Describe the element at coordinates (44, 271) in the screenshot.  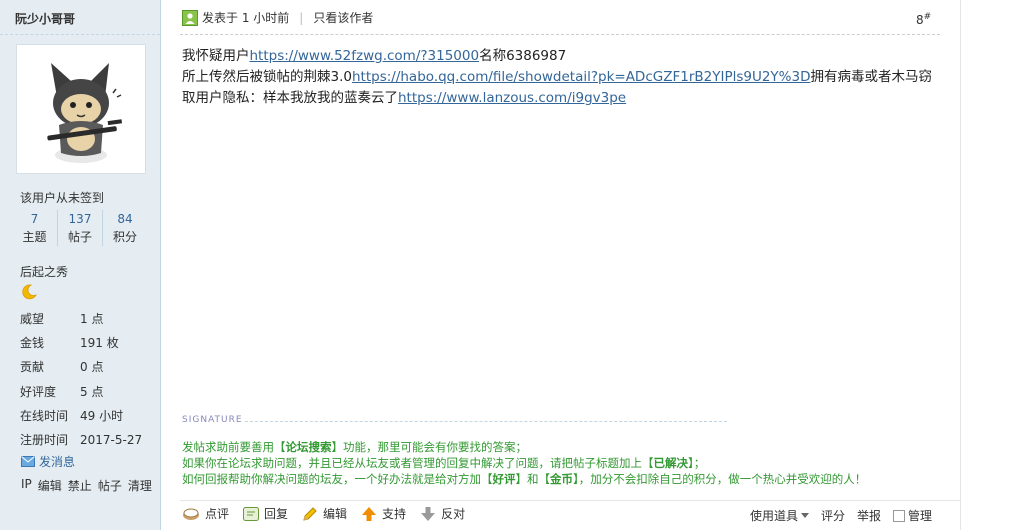
I see `user-rank: 后起之秀` at that location.